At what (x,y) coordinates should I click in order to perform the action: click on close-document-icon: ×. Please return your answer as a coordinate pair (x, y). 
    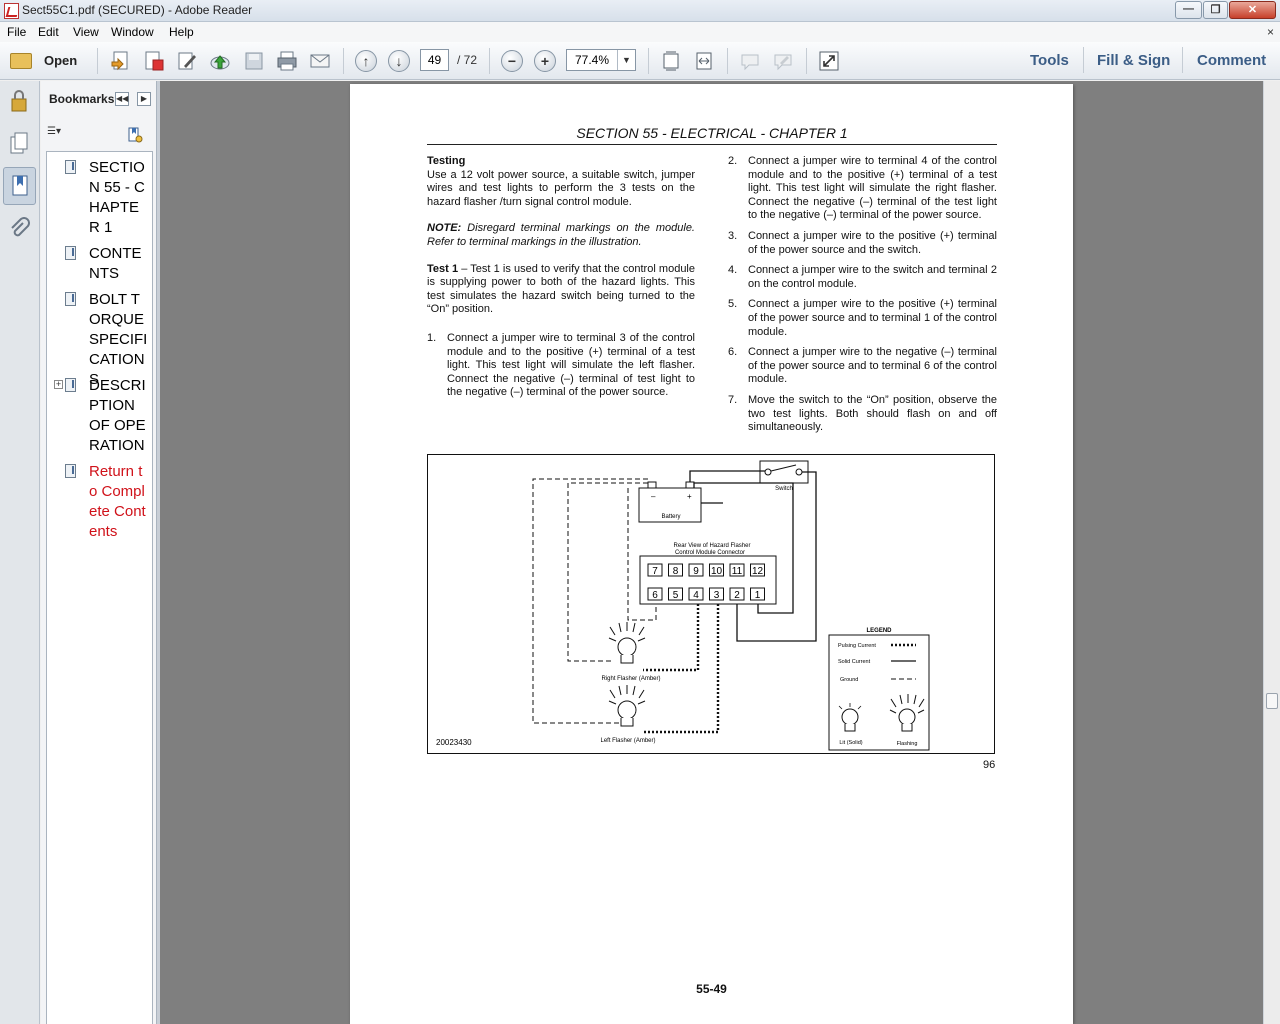
    Looking at the image, I should click on (1270, 32).